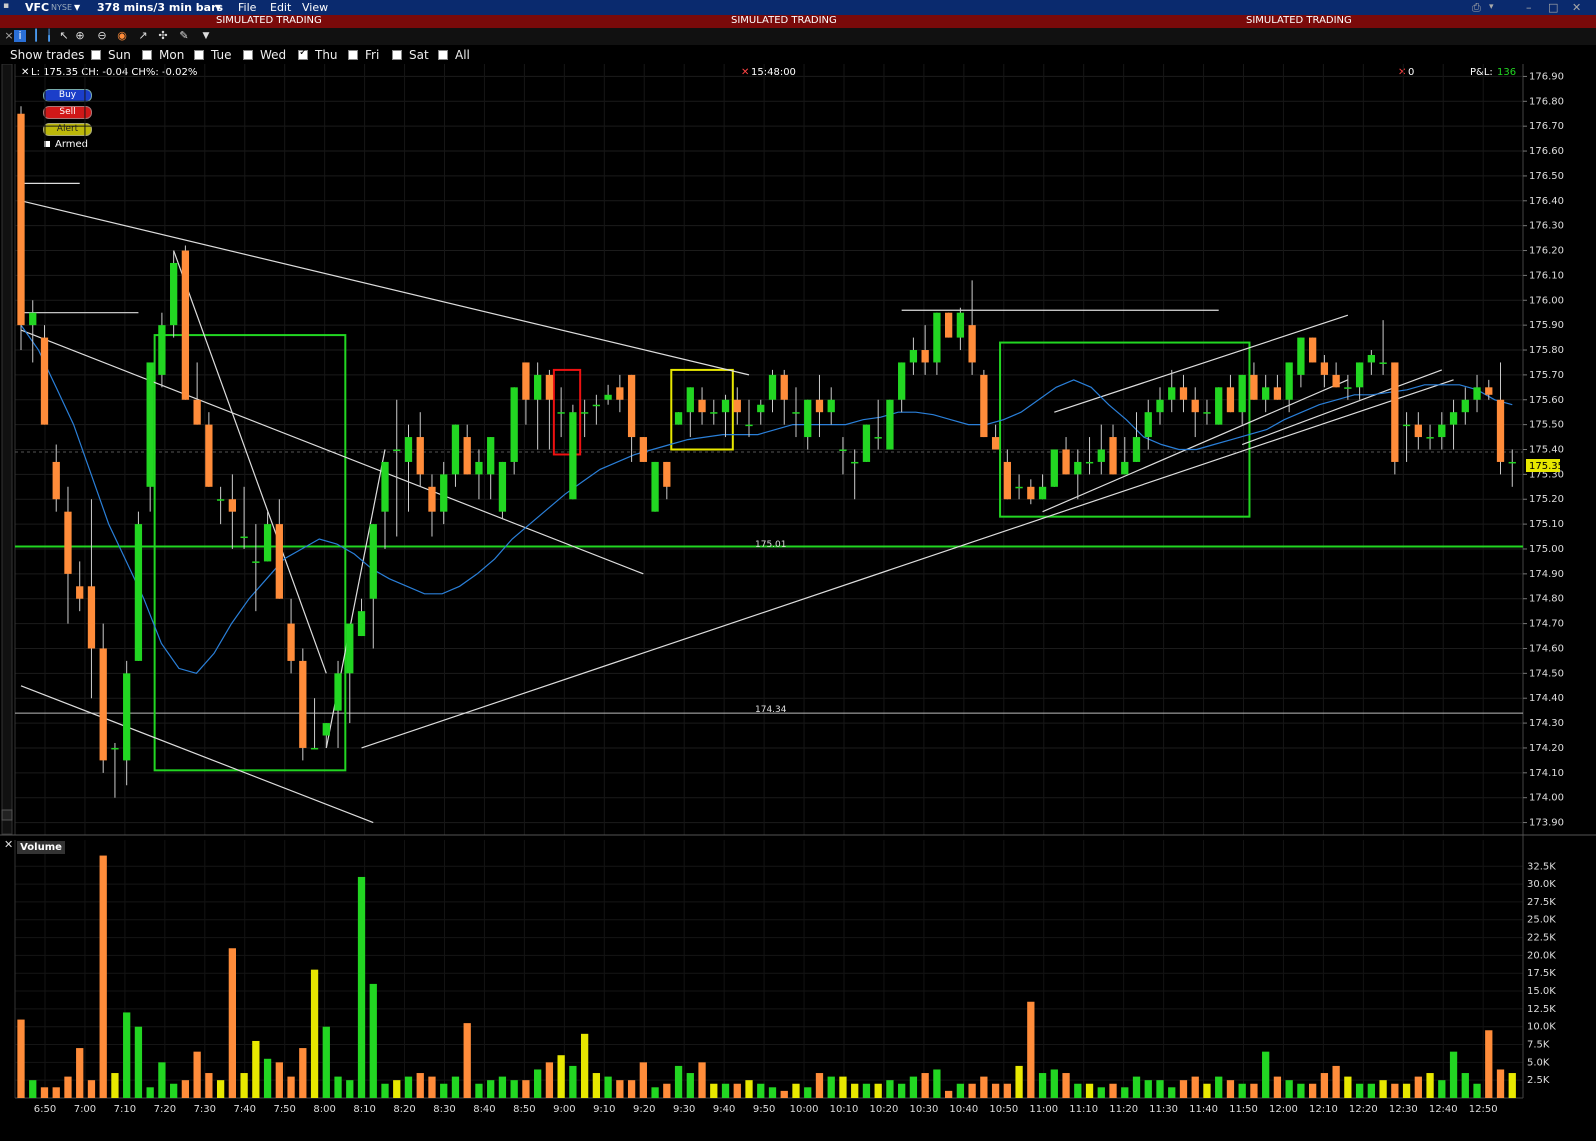 This screenshot has width=1596, height=1141. Describe the element at coordinates (1546, 450) in the screenshot. I see `price-tick-label: 175.40` at that location.